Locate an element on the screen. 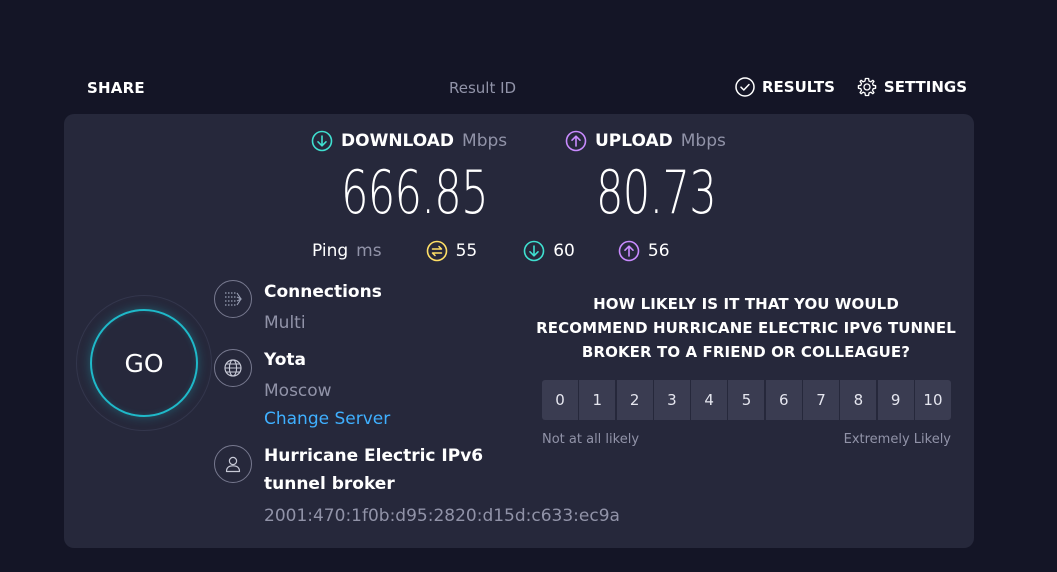  ping-upload: 56 is located at coordinates (644, 251).